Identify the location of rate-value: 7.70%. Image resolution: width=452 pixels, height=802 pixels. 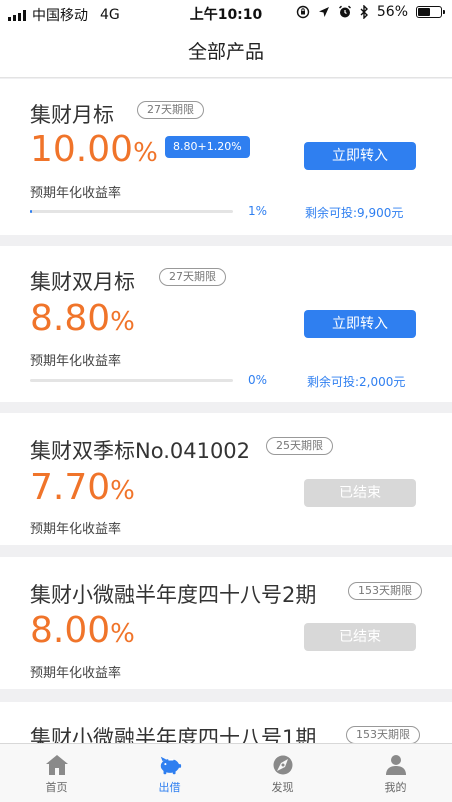
(82, 487).